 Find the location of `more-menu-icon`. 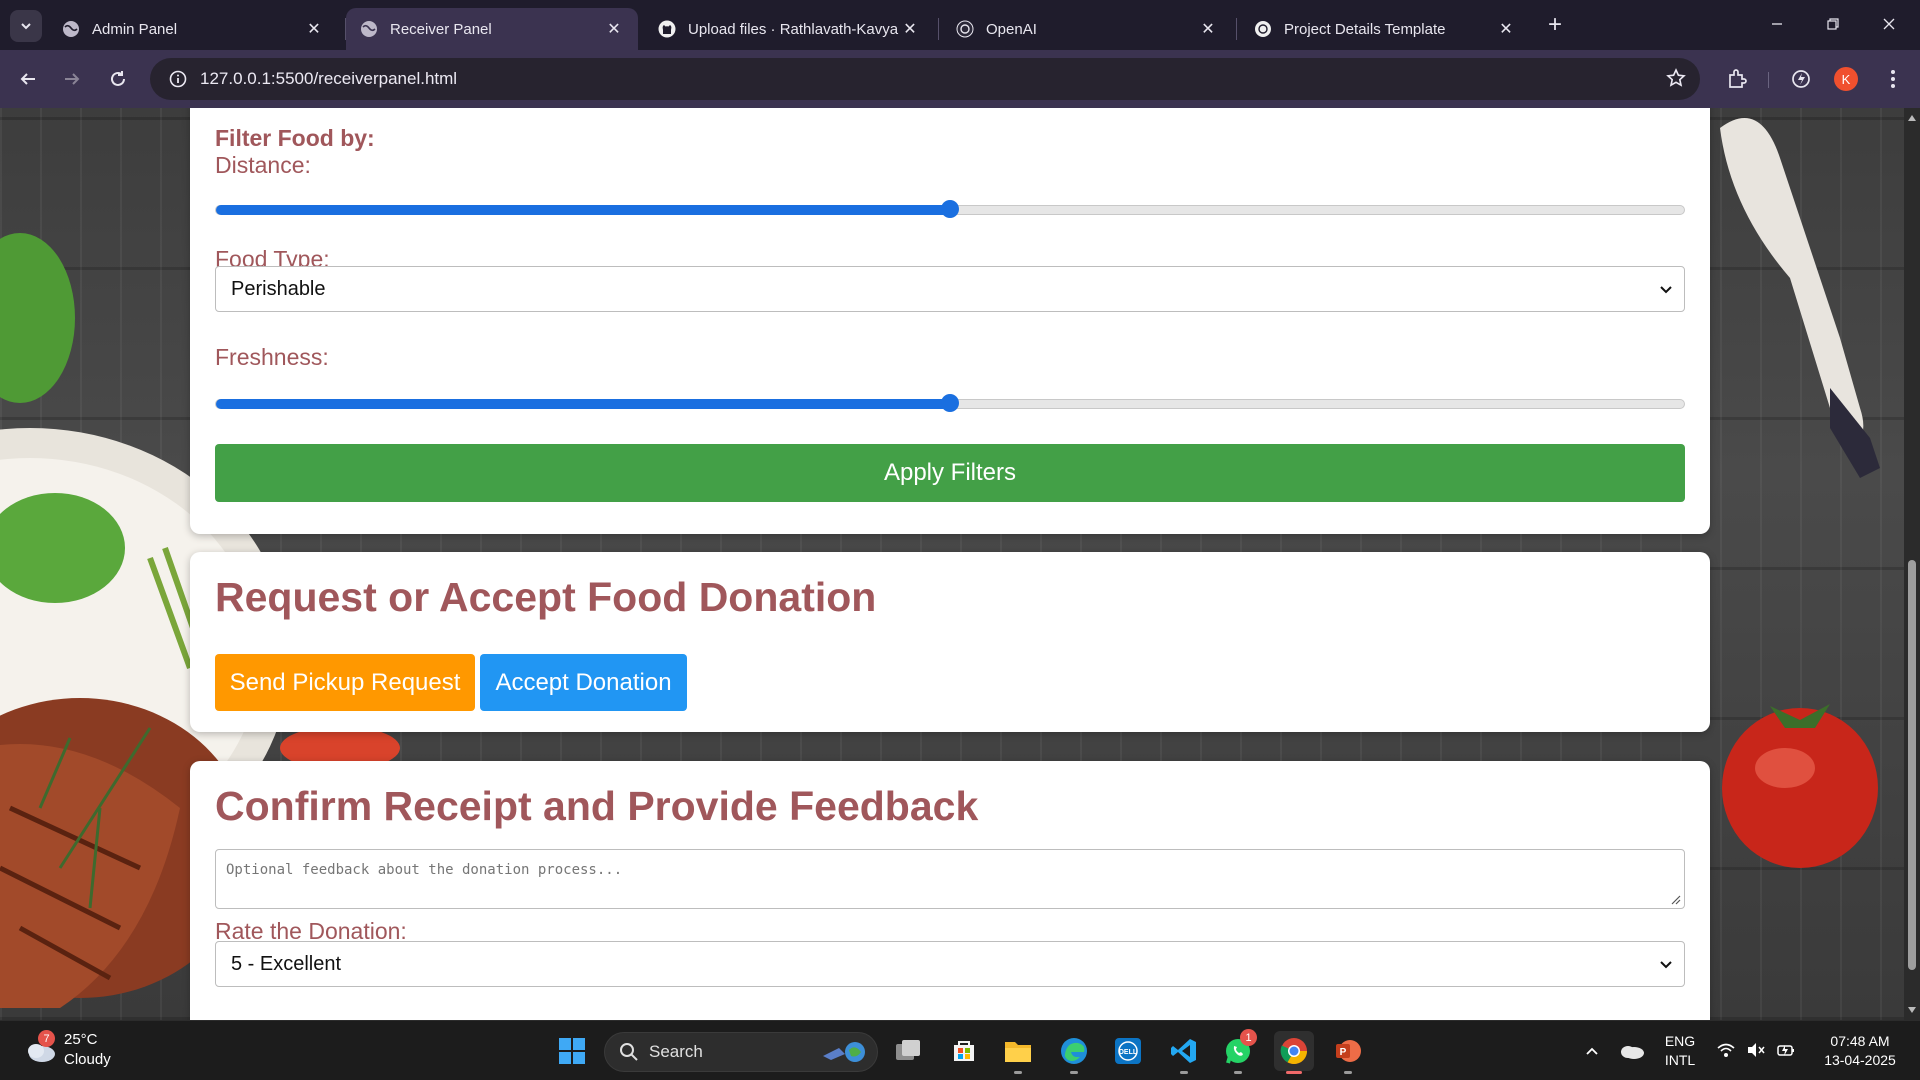

more-menu-icon is located at coordinates (1893, 79).